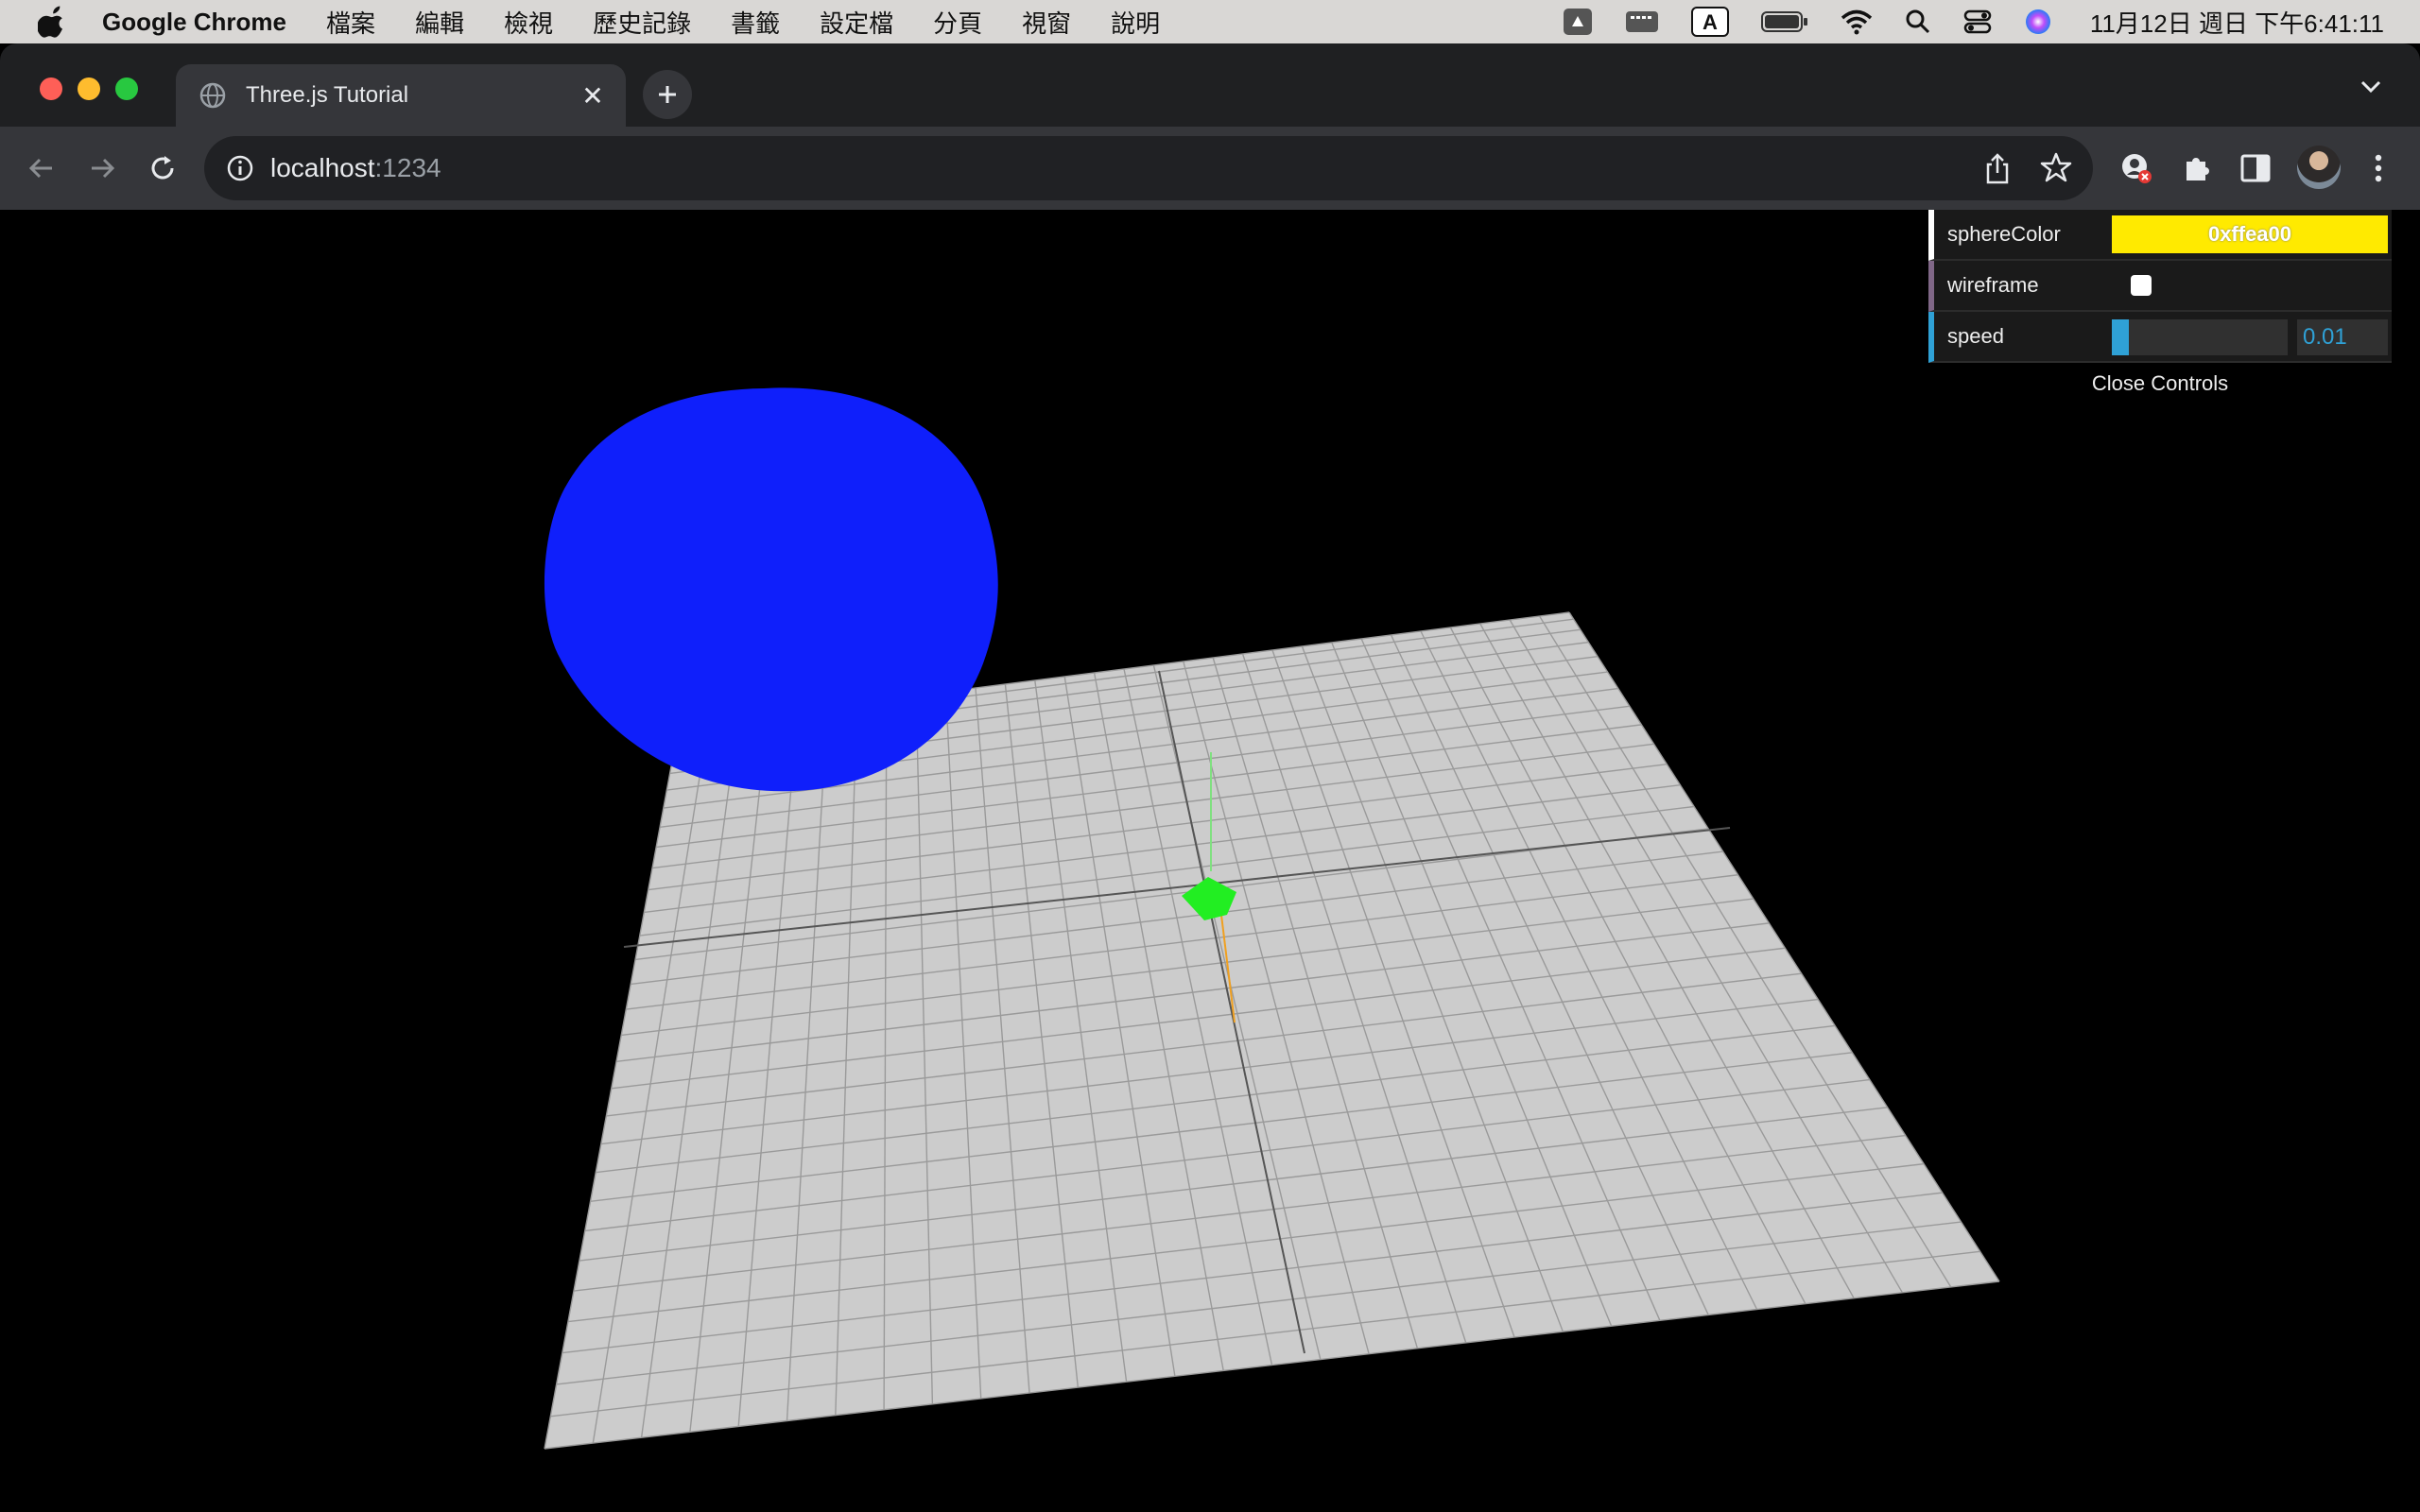  I want to click on input-source-icon: A, so click(1709, 22).